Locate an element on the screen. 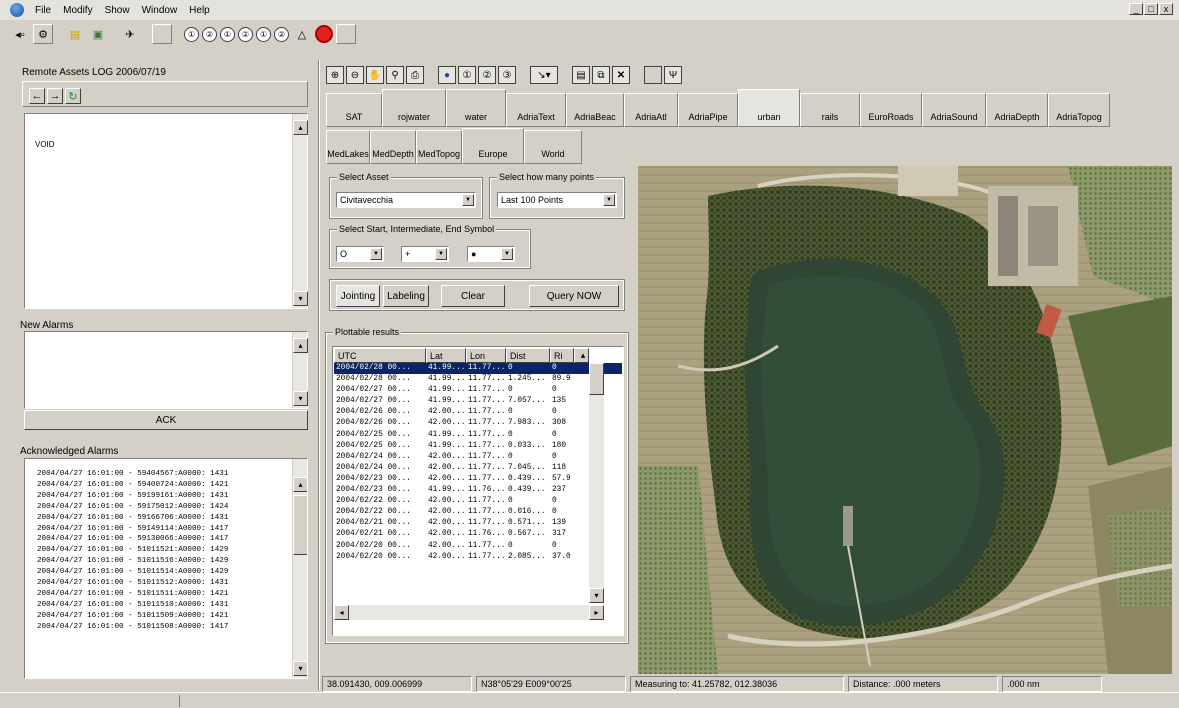  channel-4-icon: ② is located at coordinates (245, 34).